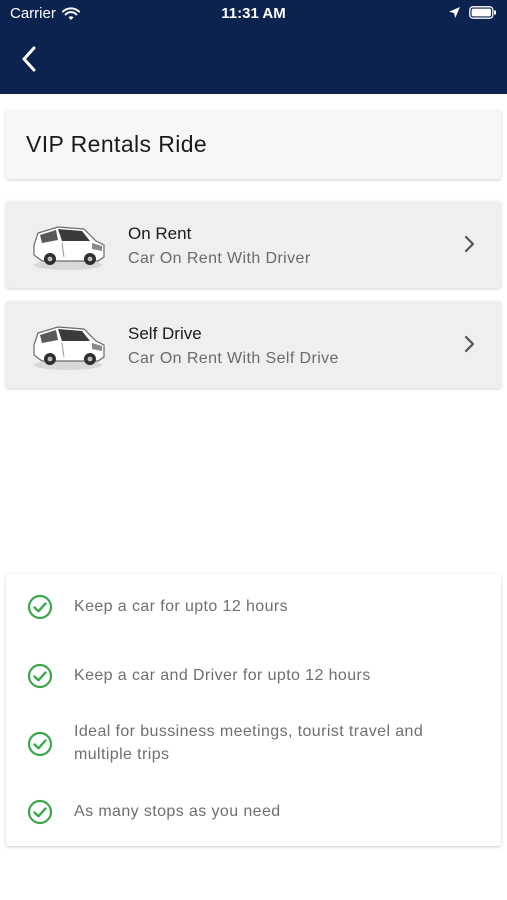 The height and width of the screenshot is (900, 507). I want to click on status-right-group, so click(472, 12).